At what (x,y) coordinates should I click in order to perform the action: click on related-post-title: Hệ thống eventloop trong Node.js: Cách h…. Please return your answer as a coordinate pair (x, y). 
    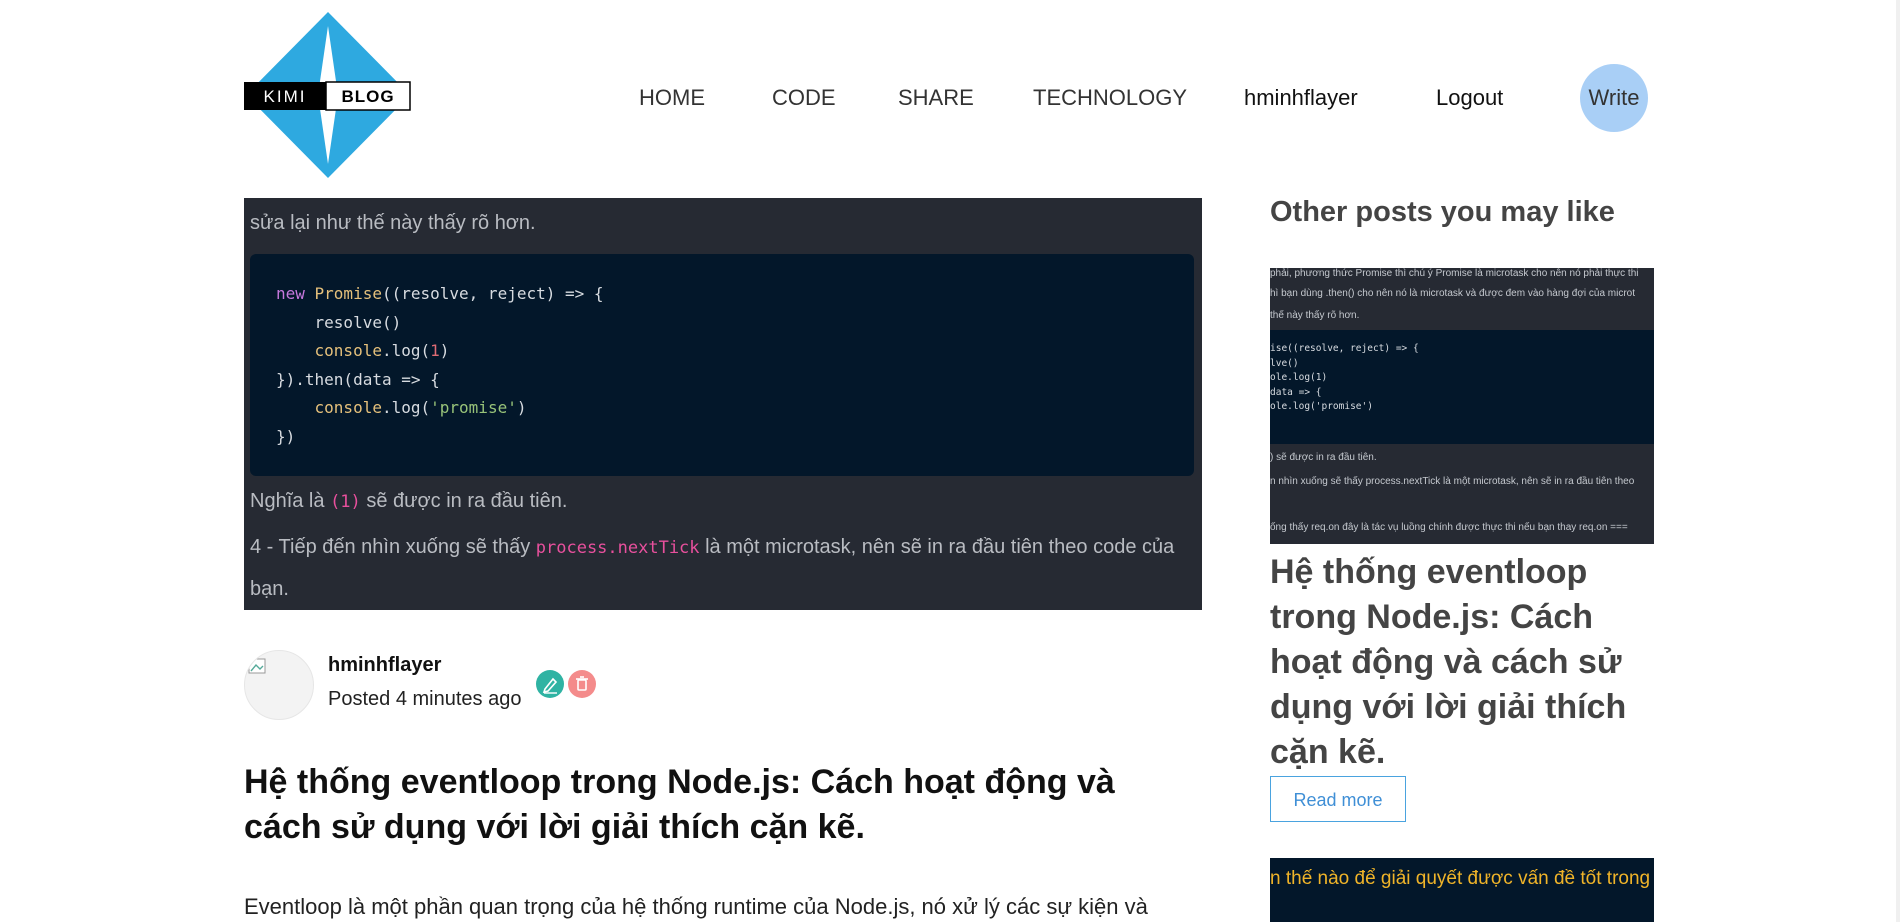
    Looking at the image, I should click on (1465, 662).